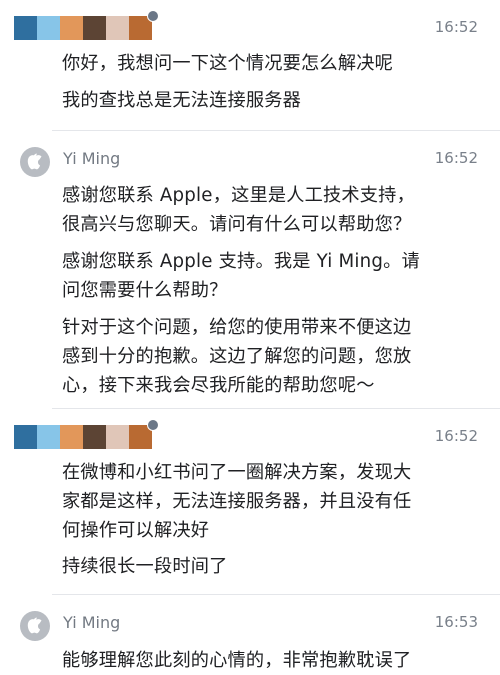 Image resolution: width=500 pixels, height=675 pixels. Describe the element at coordinates (456, 622) in the screenshot. I see `message-time: 16:53` at that location.